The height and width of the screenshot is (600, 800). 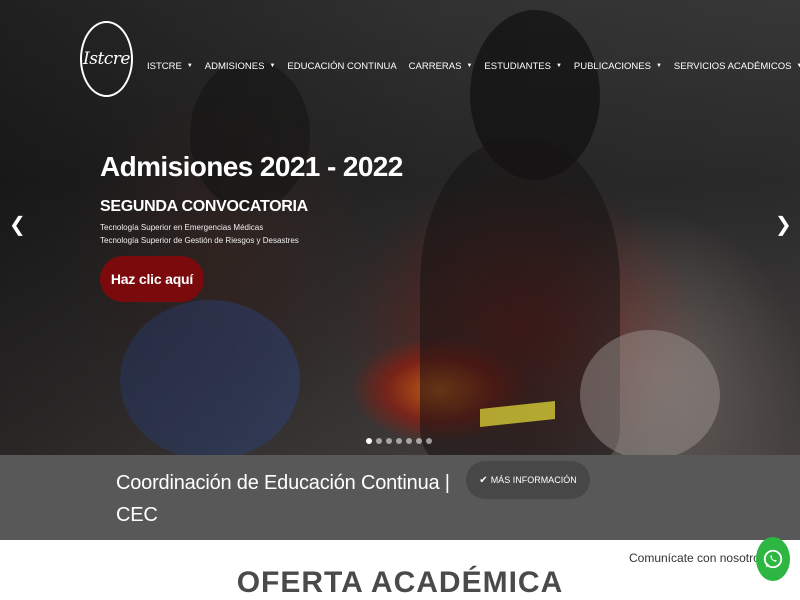 I want to click on nav-item-estudiantes: ESTUDIANTES ▼, so click(x=522, y=66).